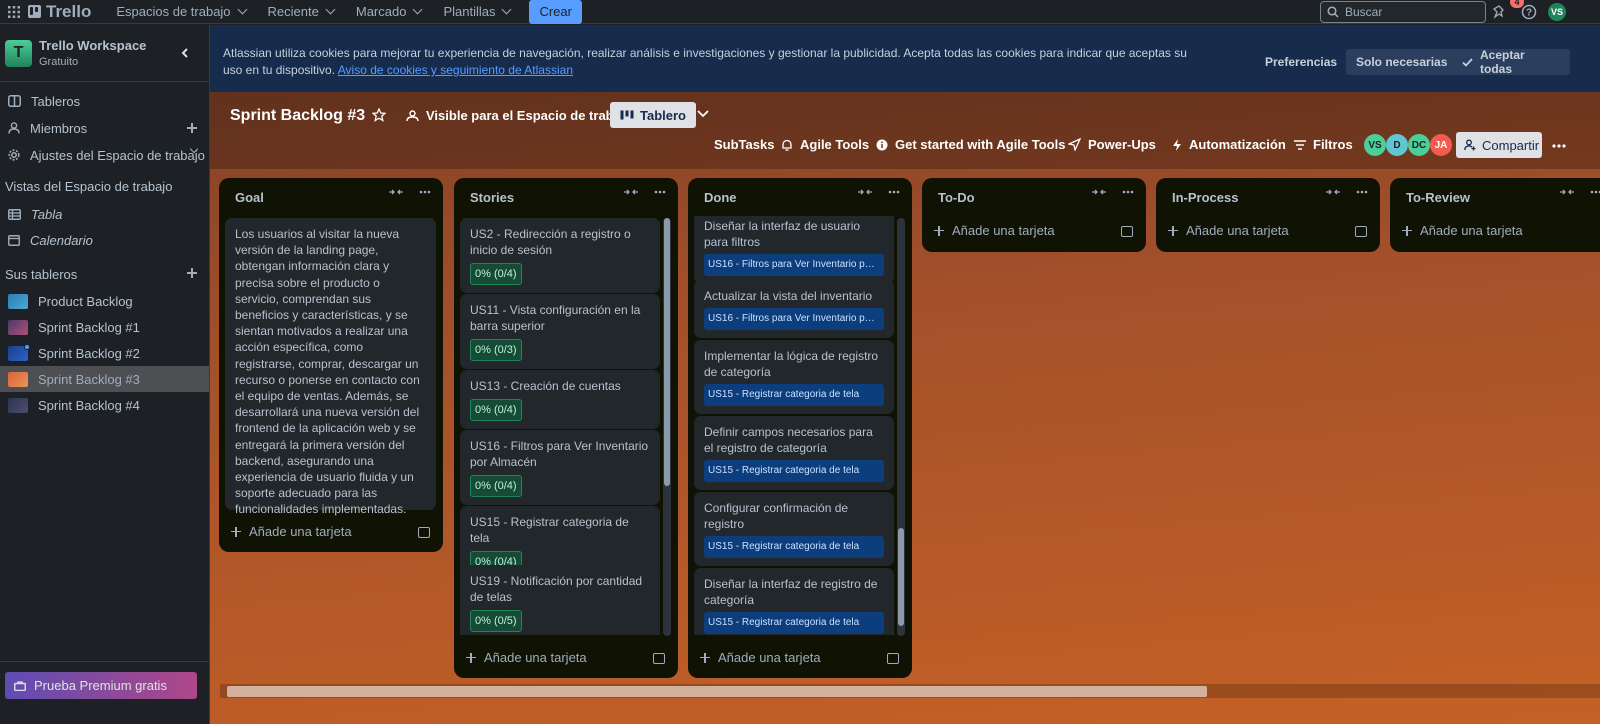 The height and width of the screenshot is (724, 1600). I want to click on more-options-icon, so click(1559, 146).